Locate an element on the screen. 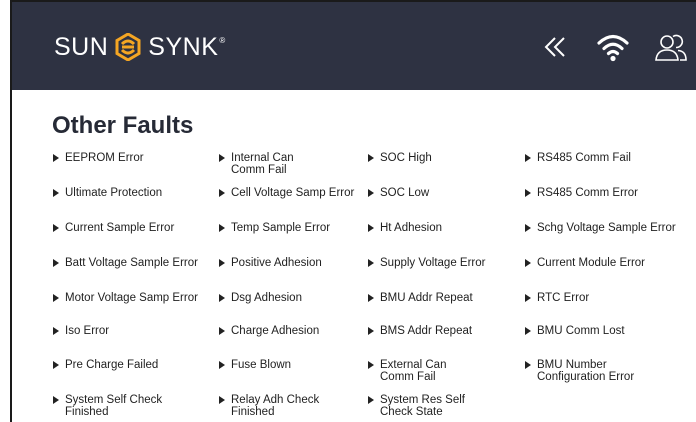 The height and width of the screenshot is (422, 696). fault-label: BMU Comm Lost is located at coordinates (581, 331).